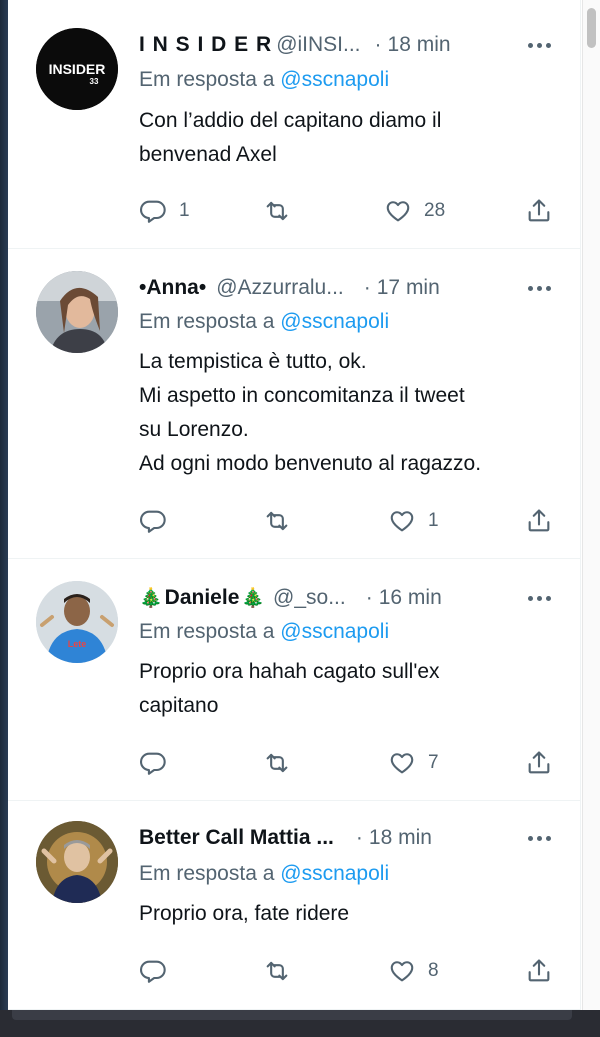 The width and height of the screenshot is (600, 1037). What do you see at coordinates (414, 211) in the screenshot?
I see `like-button: 28` at bounding box center [414, 211].